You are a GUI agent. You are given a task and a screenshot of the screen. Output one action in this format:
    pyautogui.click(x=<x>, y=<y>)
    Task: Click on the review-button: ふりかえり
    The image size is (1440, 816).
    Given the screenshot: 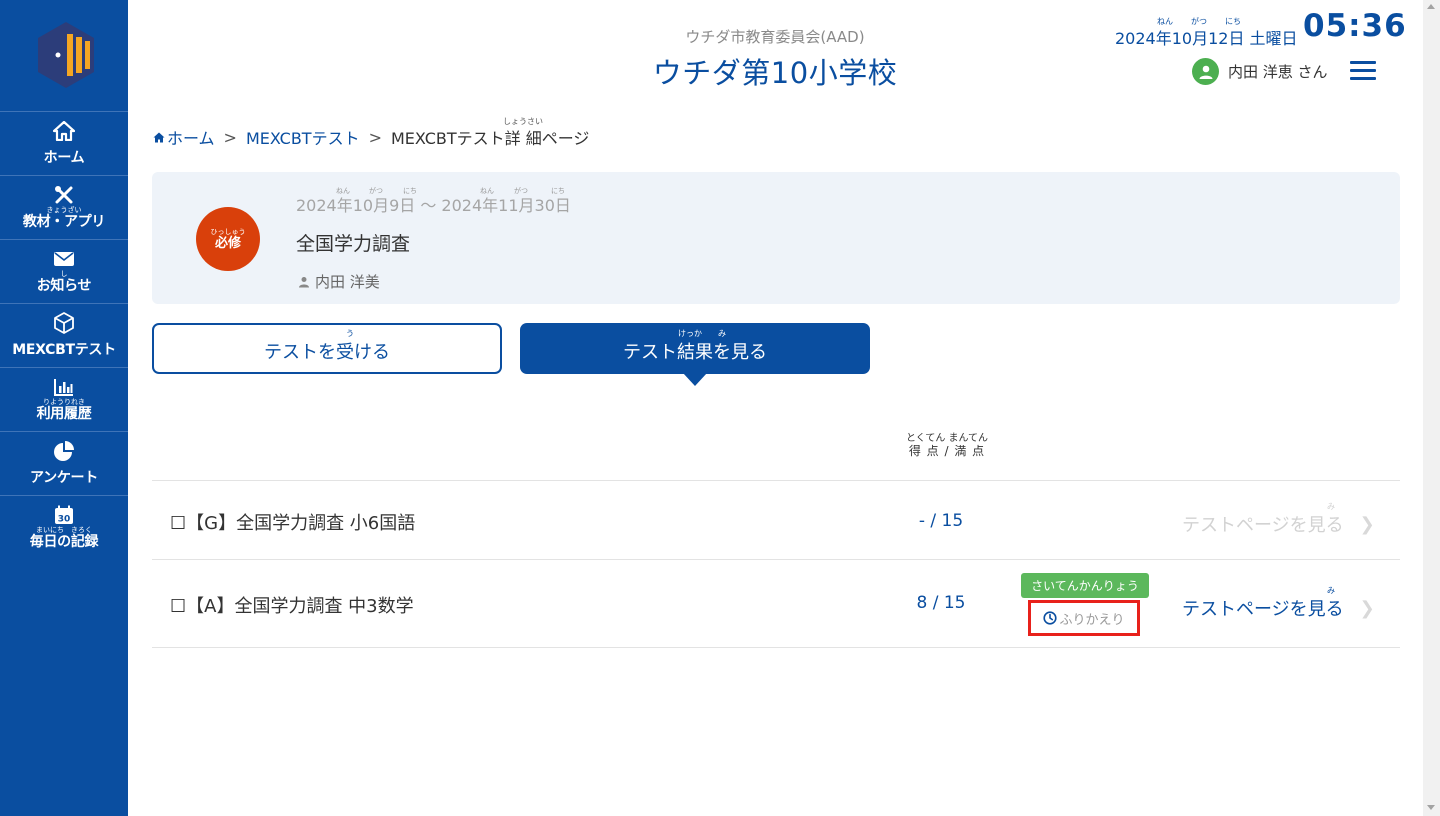 What is the action you would take?
    pyautogui.click(x=1084, y=618)
    